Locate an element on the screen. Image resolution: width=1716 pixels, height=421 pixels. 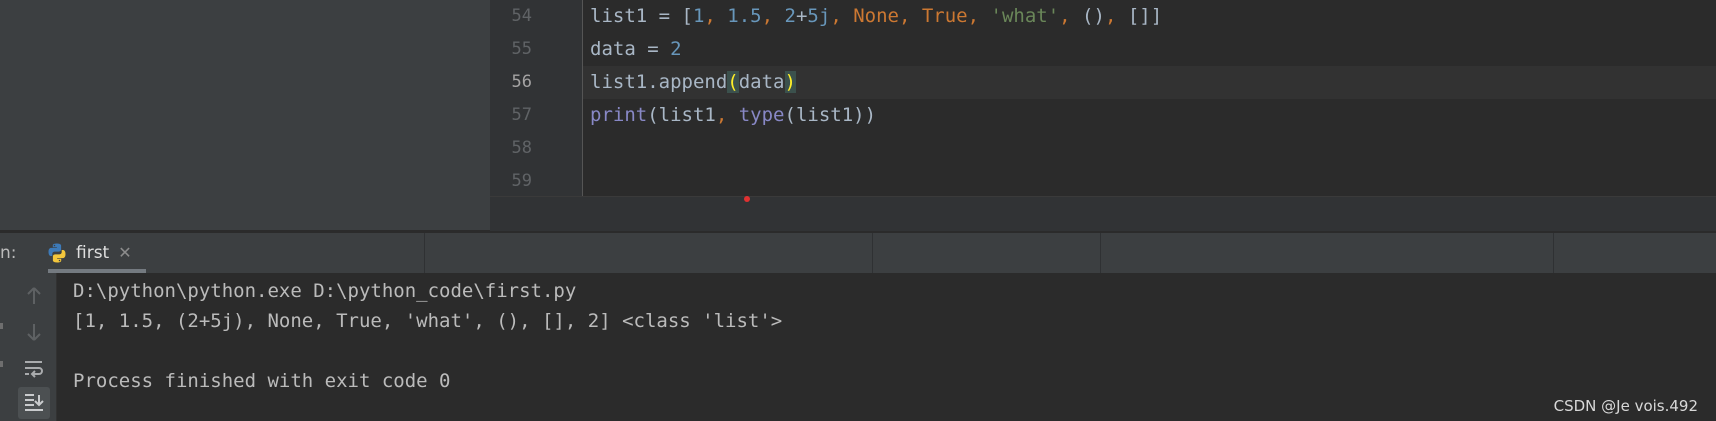
line-number: 57 is located at coordinates (511, 115).